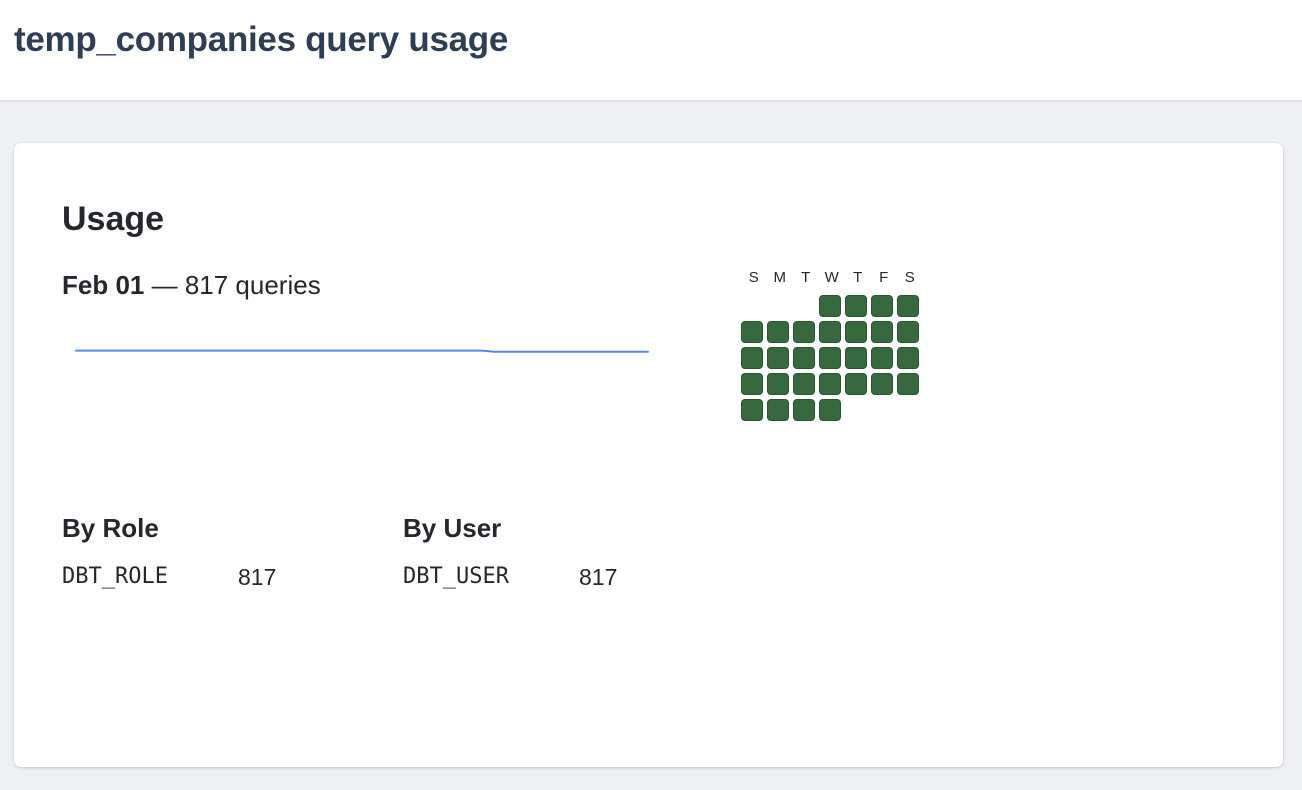 The width and height of the screenshot is (1302, 790). What do you see at coordinates (115, 576) in the screenshot?
I see `role-name: DBT_ROLE` at bounding box center [115, 576].